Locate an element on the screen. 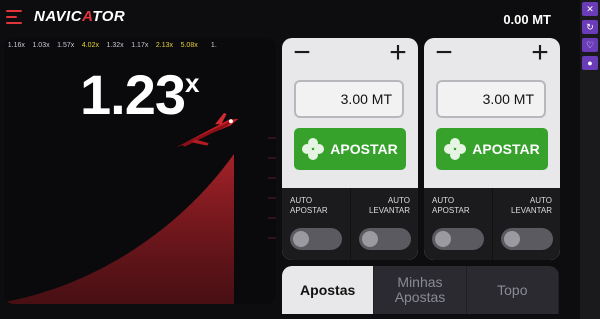 The height and width of the screenshot is (319, 600). heart-icon: ♡ is located at coordinates (590, 45).